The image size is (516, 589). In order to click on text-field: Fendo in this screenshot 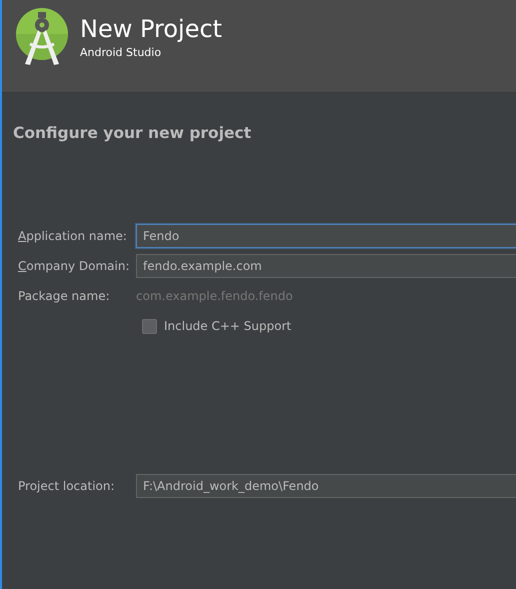, I will do `click(326, 236)`.